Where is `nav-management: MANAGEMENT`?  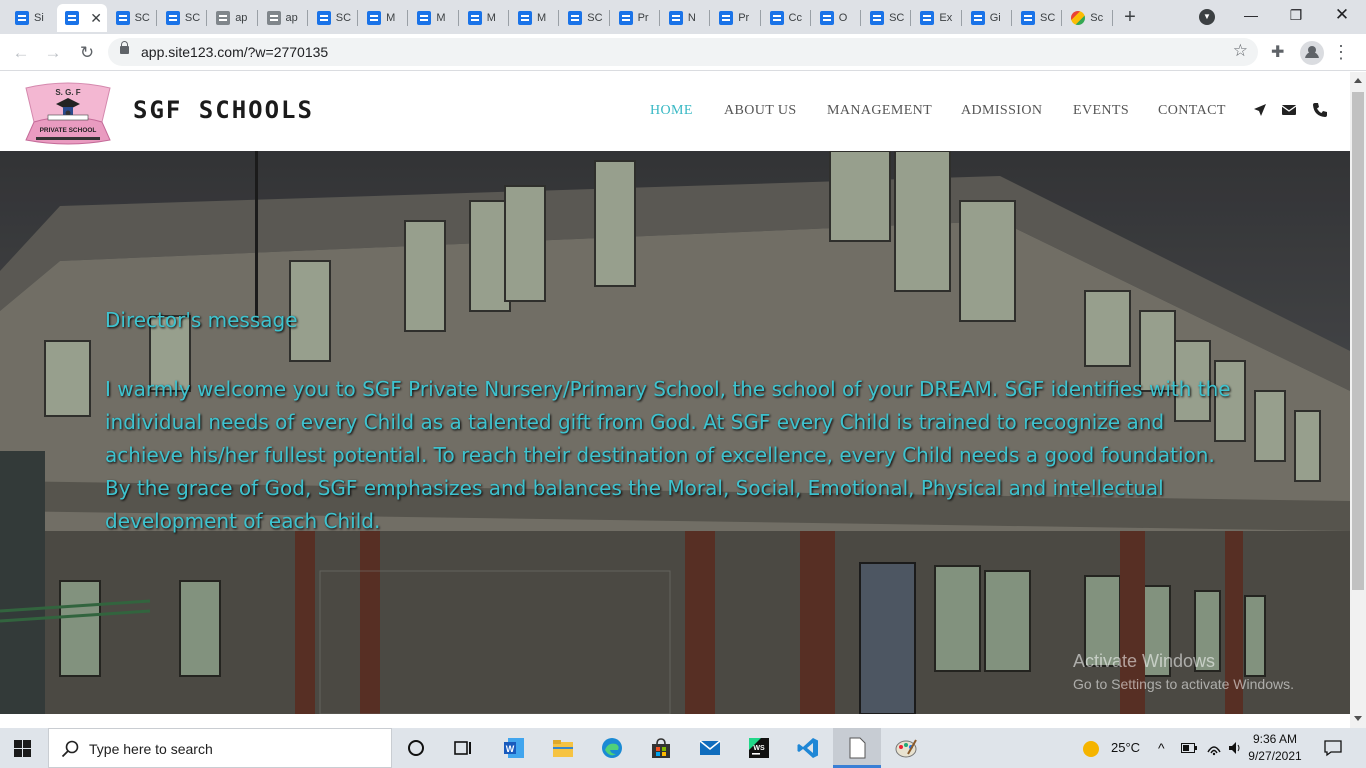 nav-management: MANAGEMENT is located at coordinates (879, 111).